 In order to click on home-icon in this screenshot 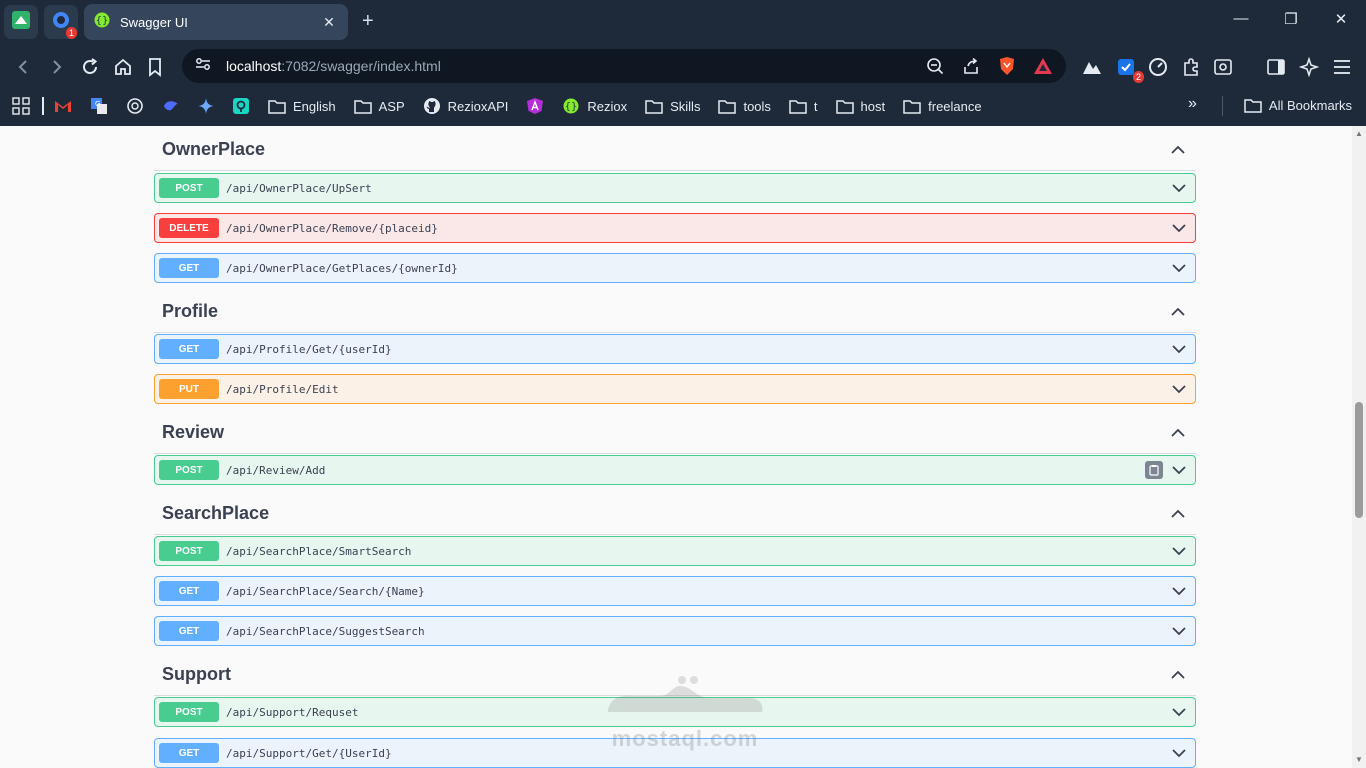, I will do `click(123, 67)`.